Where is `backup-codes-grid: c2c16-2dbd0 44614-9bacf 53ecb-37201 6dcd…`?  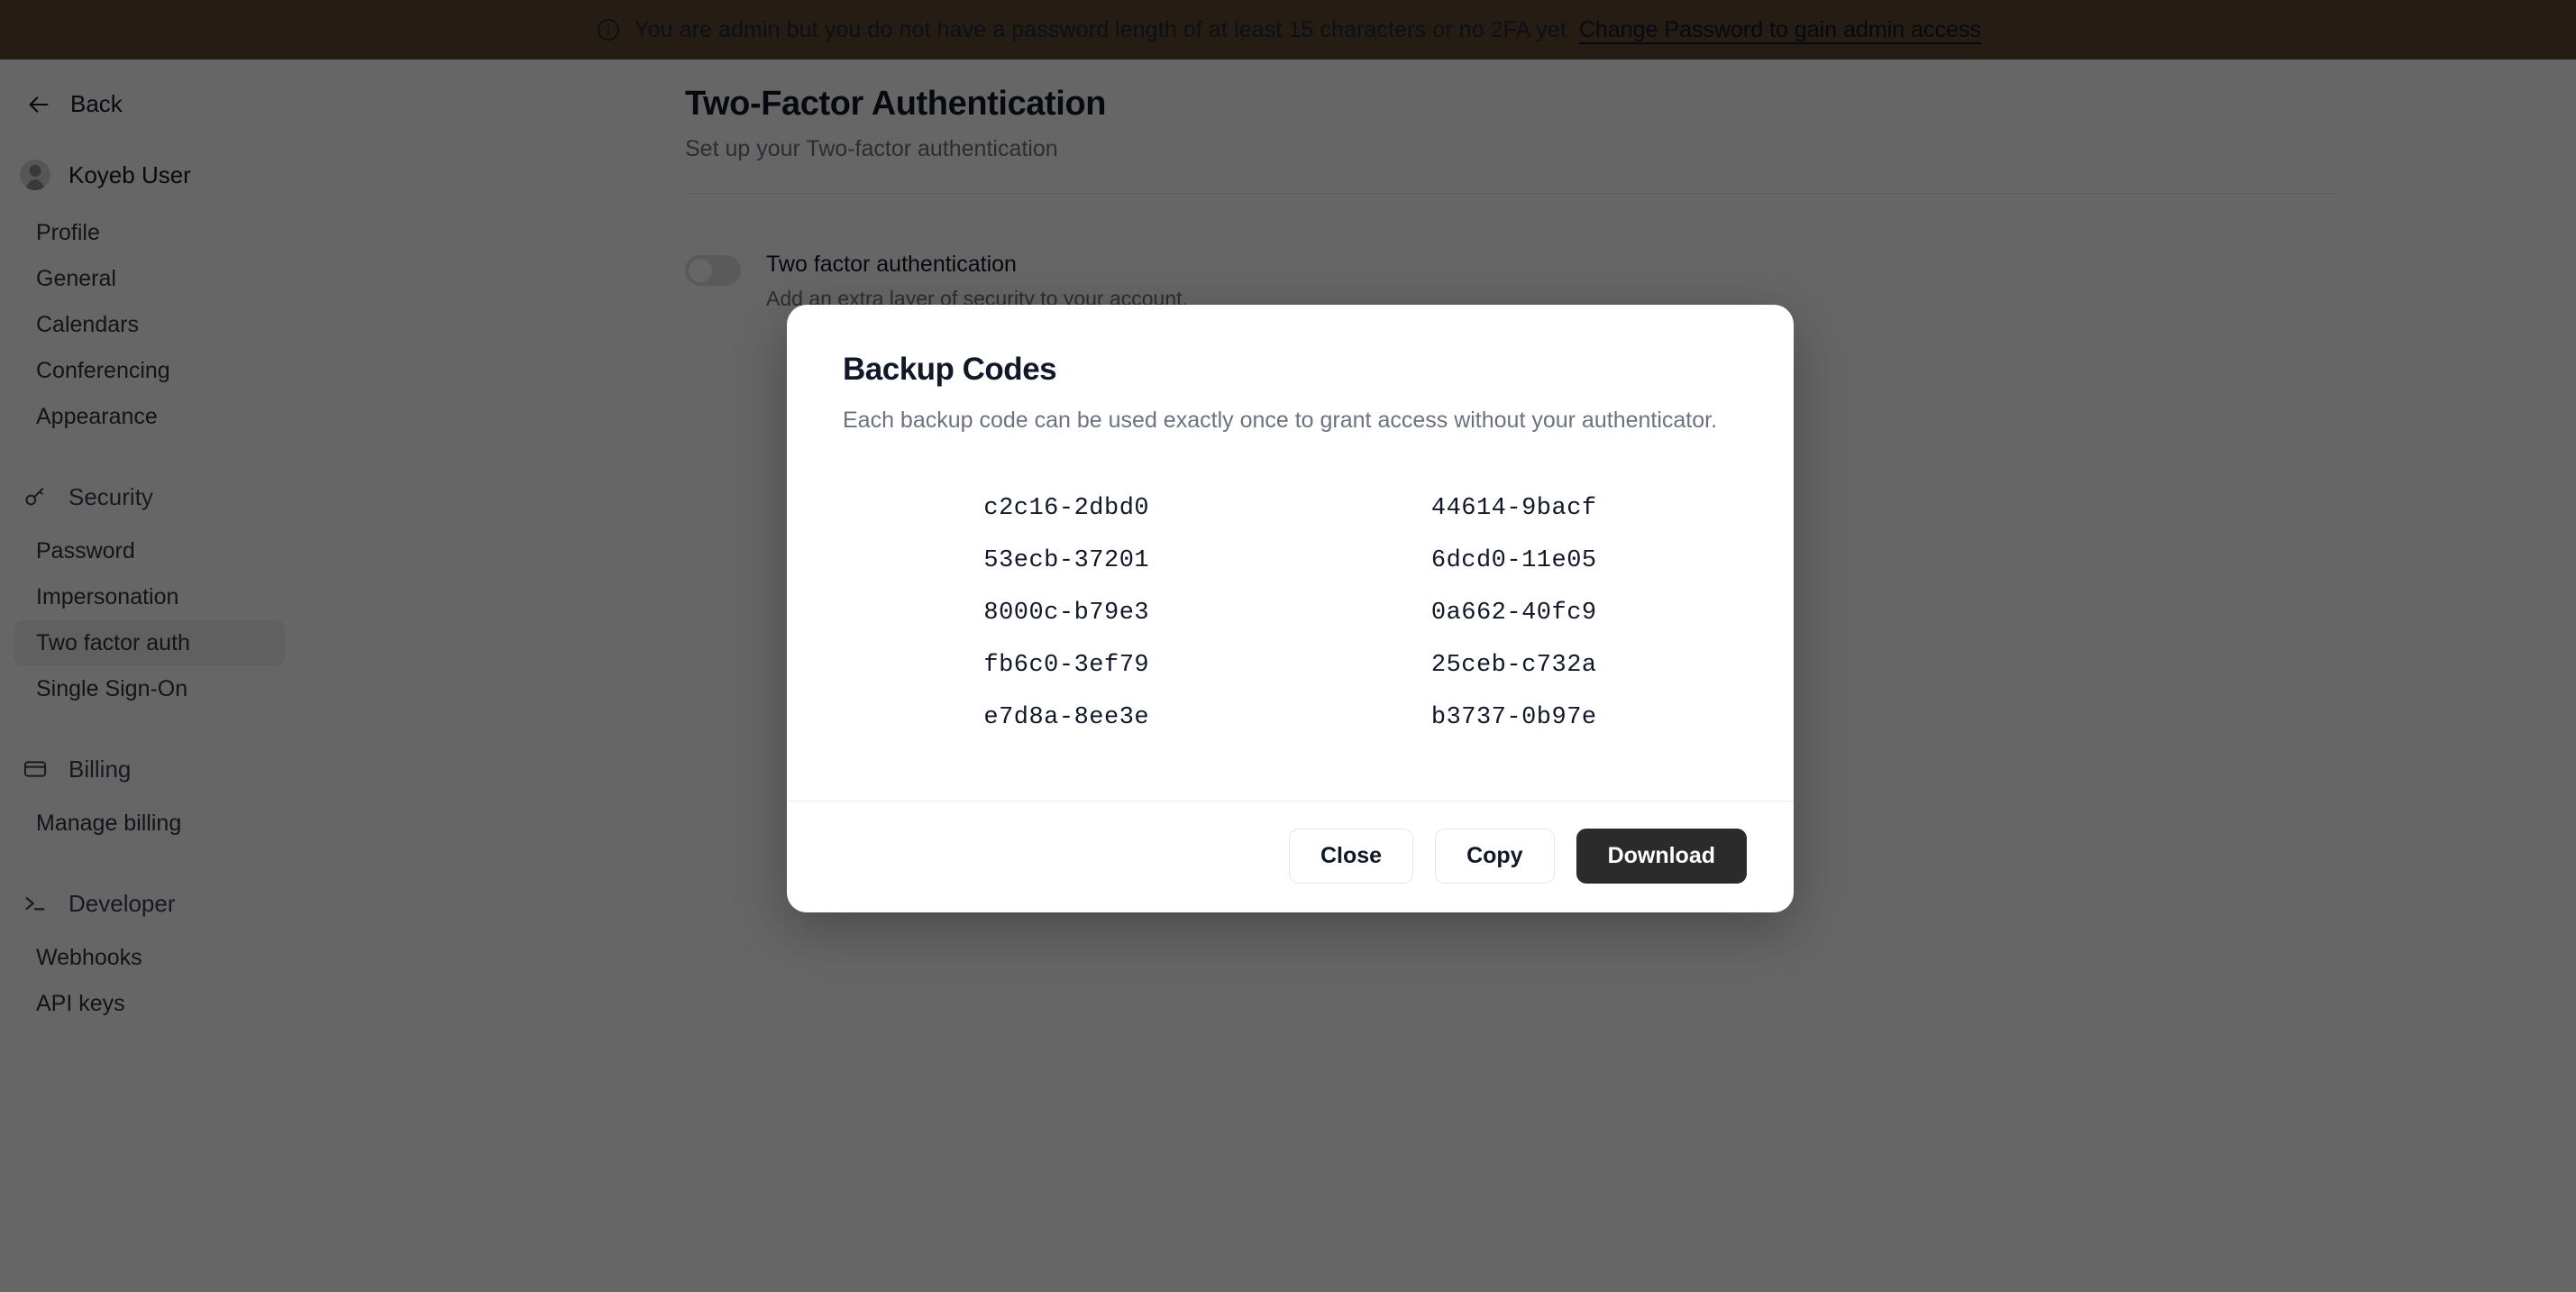
backup-codes-grid: c2c16-2dbd0 44614-9bacf 53ecb-37201 6dcd… is located at coordinates (1290, 624).